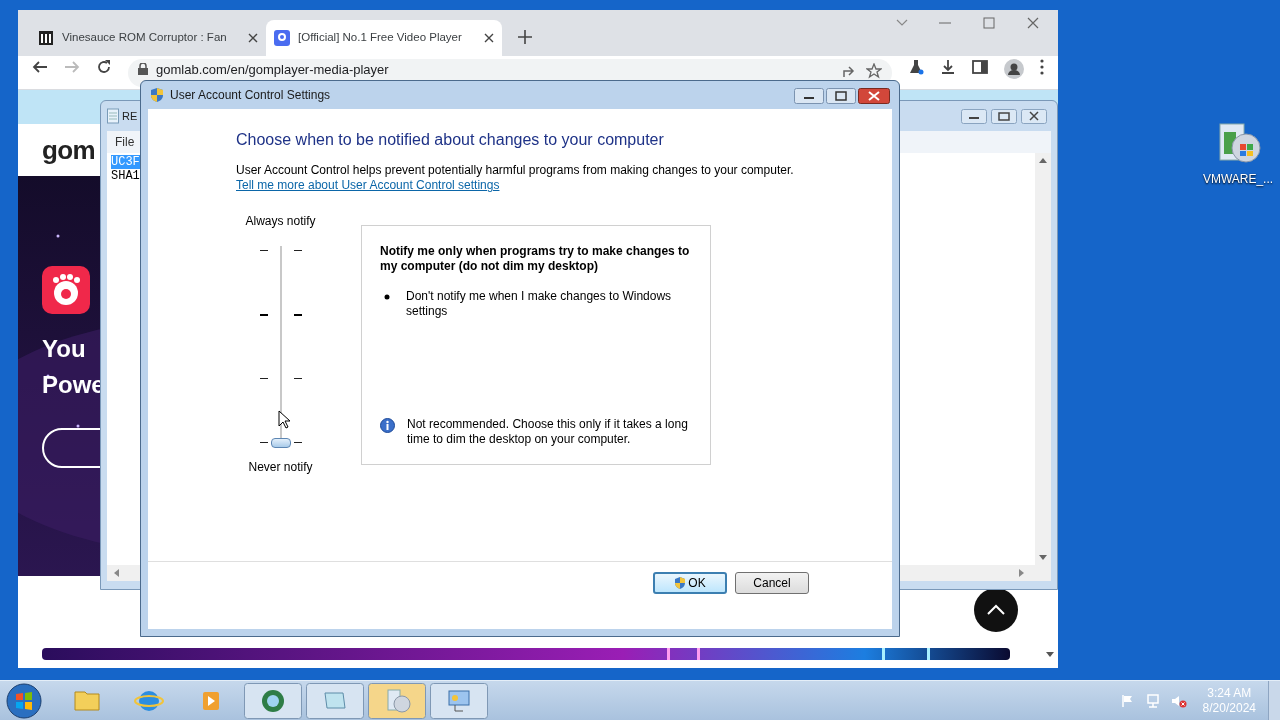  What do you see at coordinates (996, 610) in the screenshot?
I see `scroll-to-top-button` at bounding box center [996, 610].